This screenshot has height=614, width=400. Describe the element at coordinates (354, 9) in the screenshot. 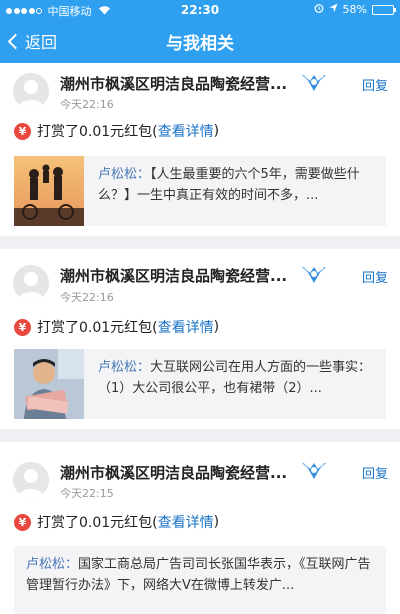

I see `battery-percent: 58%` at that location.